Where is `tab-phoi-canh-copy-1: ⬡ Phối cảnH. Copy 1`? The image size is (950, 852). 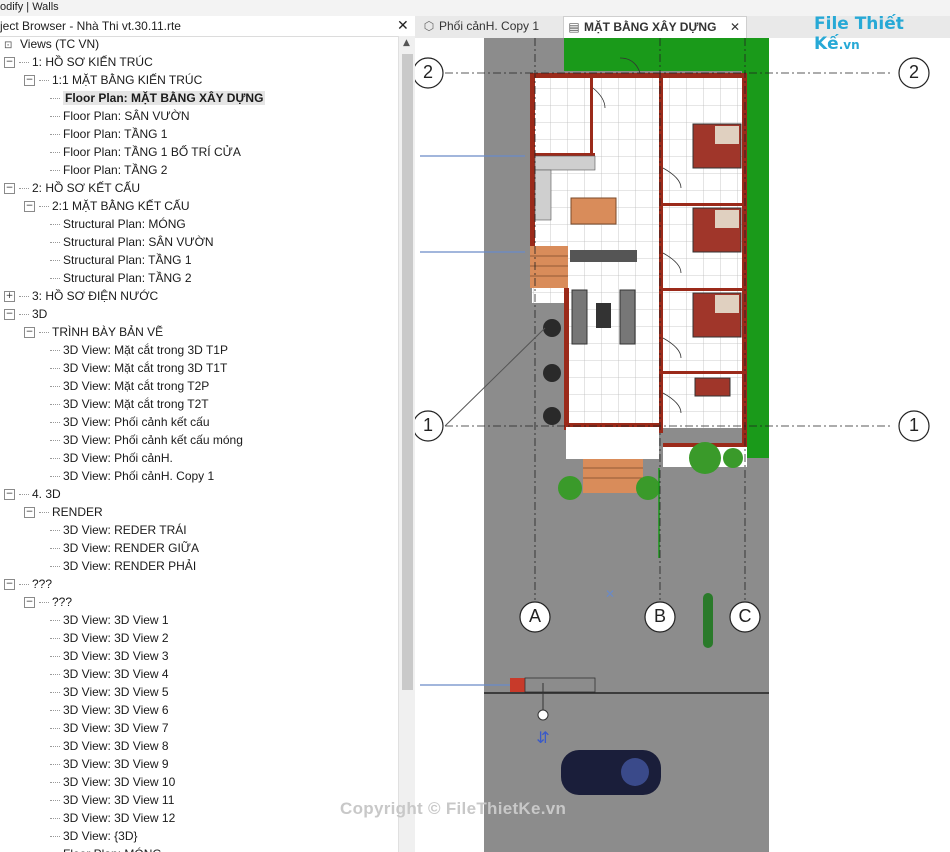
tab-phoi-canh-copy-1: ⬡ Phối cảnH. Copy 1 is located at coordinates (489, 26).